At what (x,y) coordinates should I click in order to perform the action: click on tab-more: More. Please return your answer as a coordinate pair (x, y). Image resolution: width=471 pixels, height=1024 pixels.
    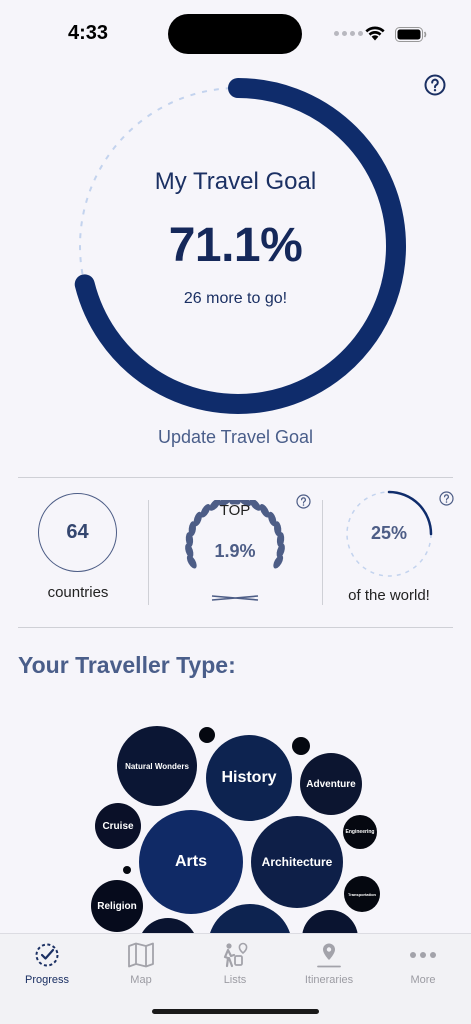
    Looking at the image, I should click on (423, 965).